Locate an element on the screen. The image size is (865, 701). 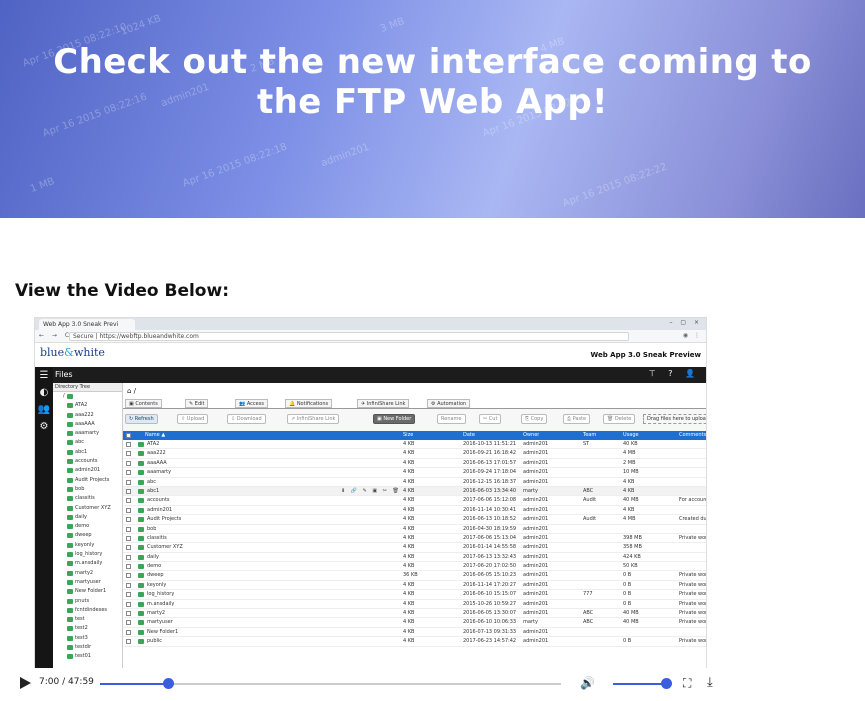
tree-item: bob is located at coordinates (87, 489).